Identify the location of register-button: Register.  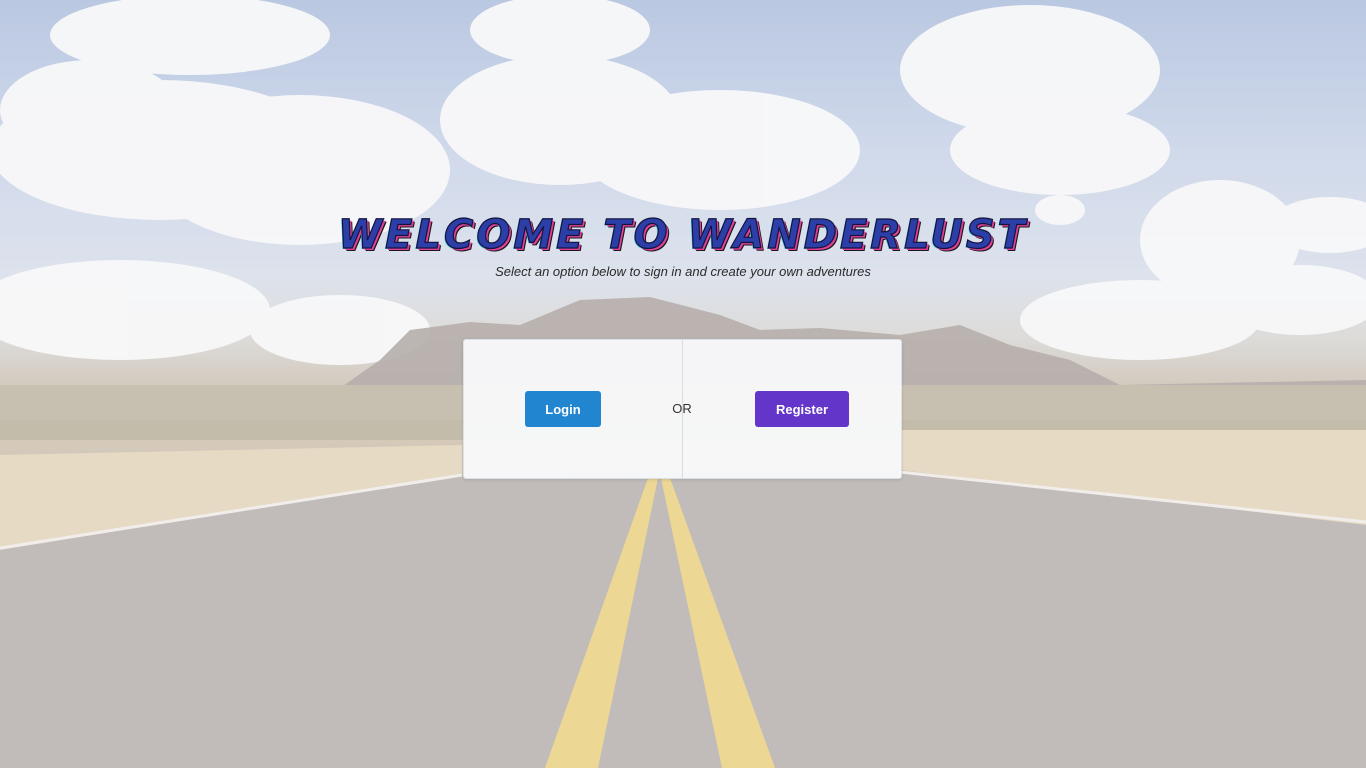
(802, 409).